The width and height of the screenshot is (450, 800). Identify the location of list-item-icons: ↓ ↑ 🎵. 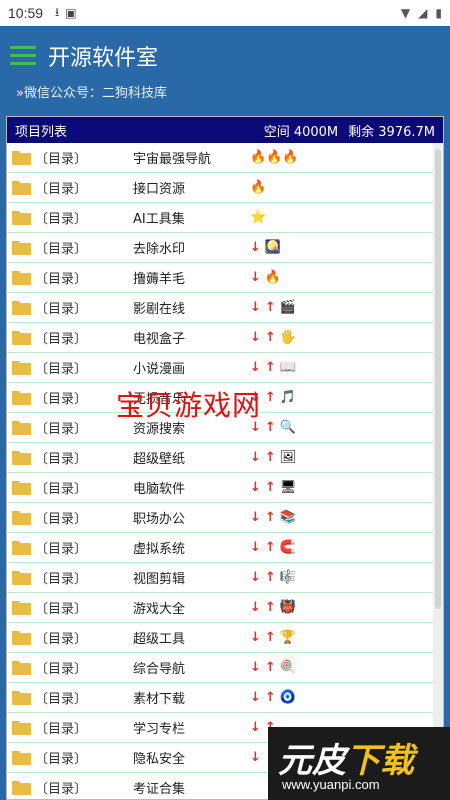
(273, 397).